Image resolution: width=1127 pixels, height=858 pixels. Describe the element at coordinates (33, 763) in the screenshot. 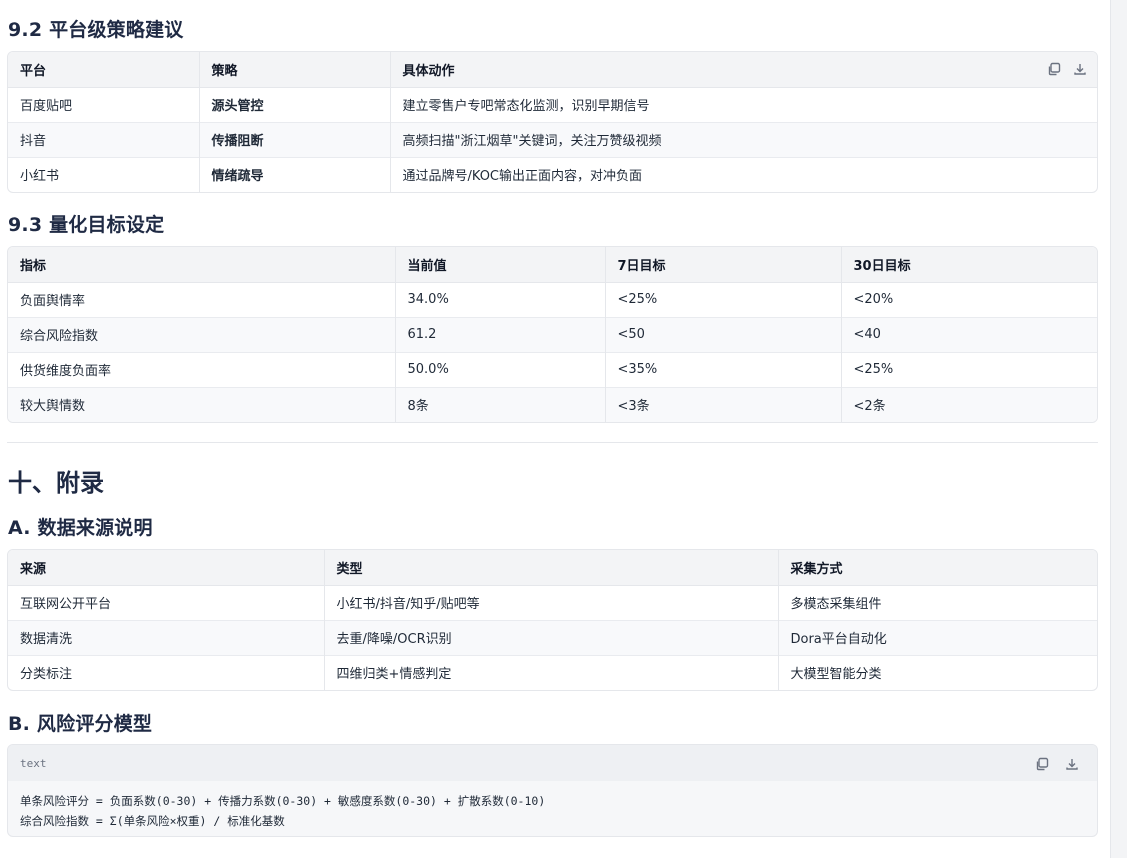

I see `code-language-label: text` at that location.